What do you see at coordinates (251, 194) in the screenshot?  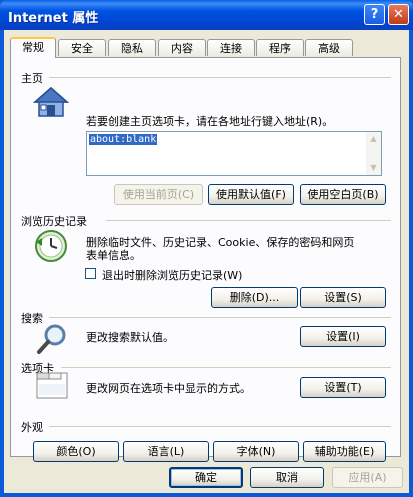 I see `use-default-button: 使用默认值(F)` at bounding box center [251, 194].